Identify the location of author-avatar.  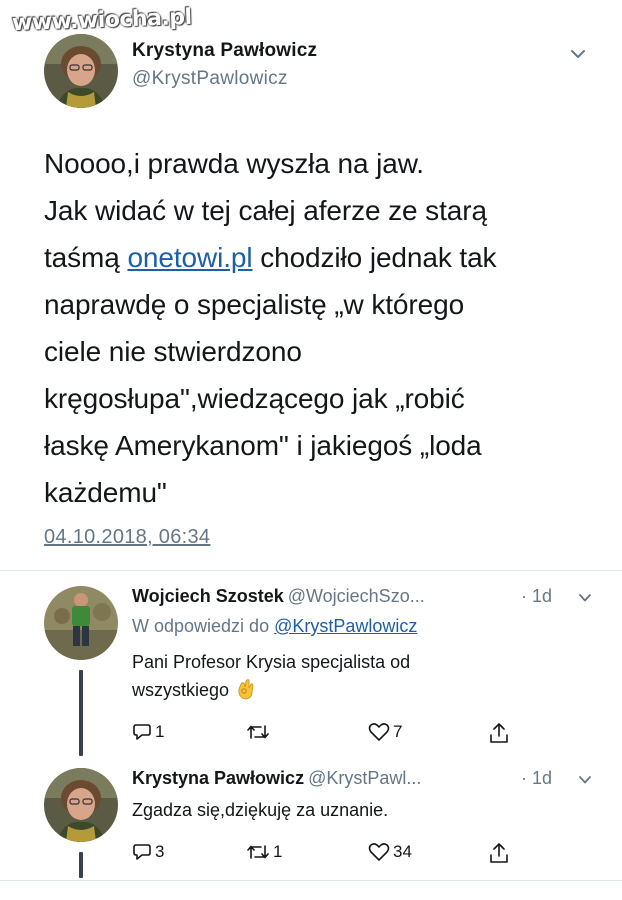
(81, 71).